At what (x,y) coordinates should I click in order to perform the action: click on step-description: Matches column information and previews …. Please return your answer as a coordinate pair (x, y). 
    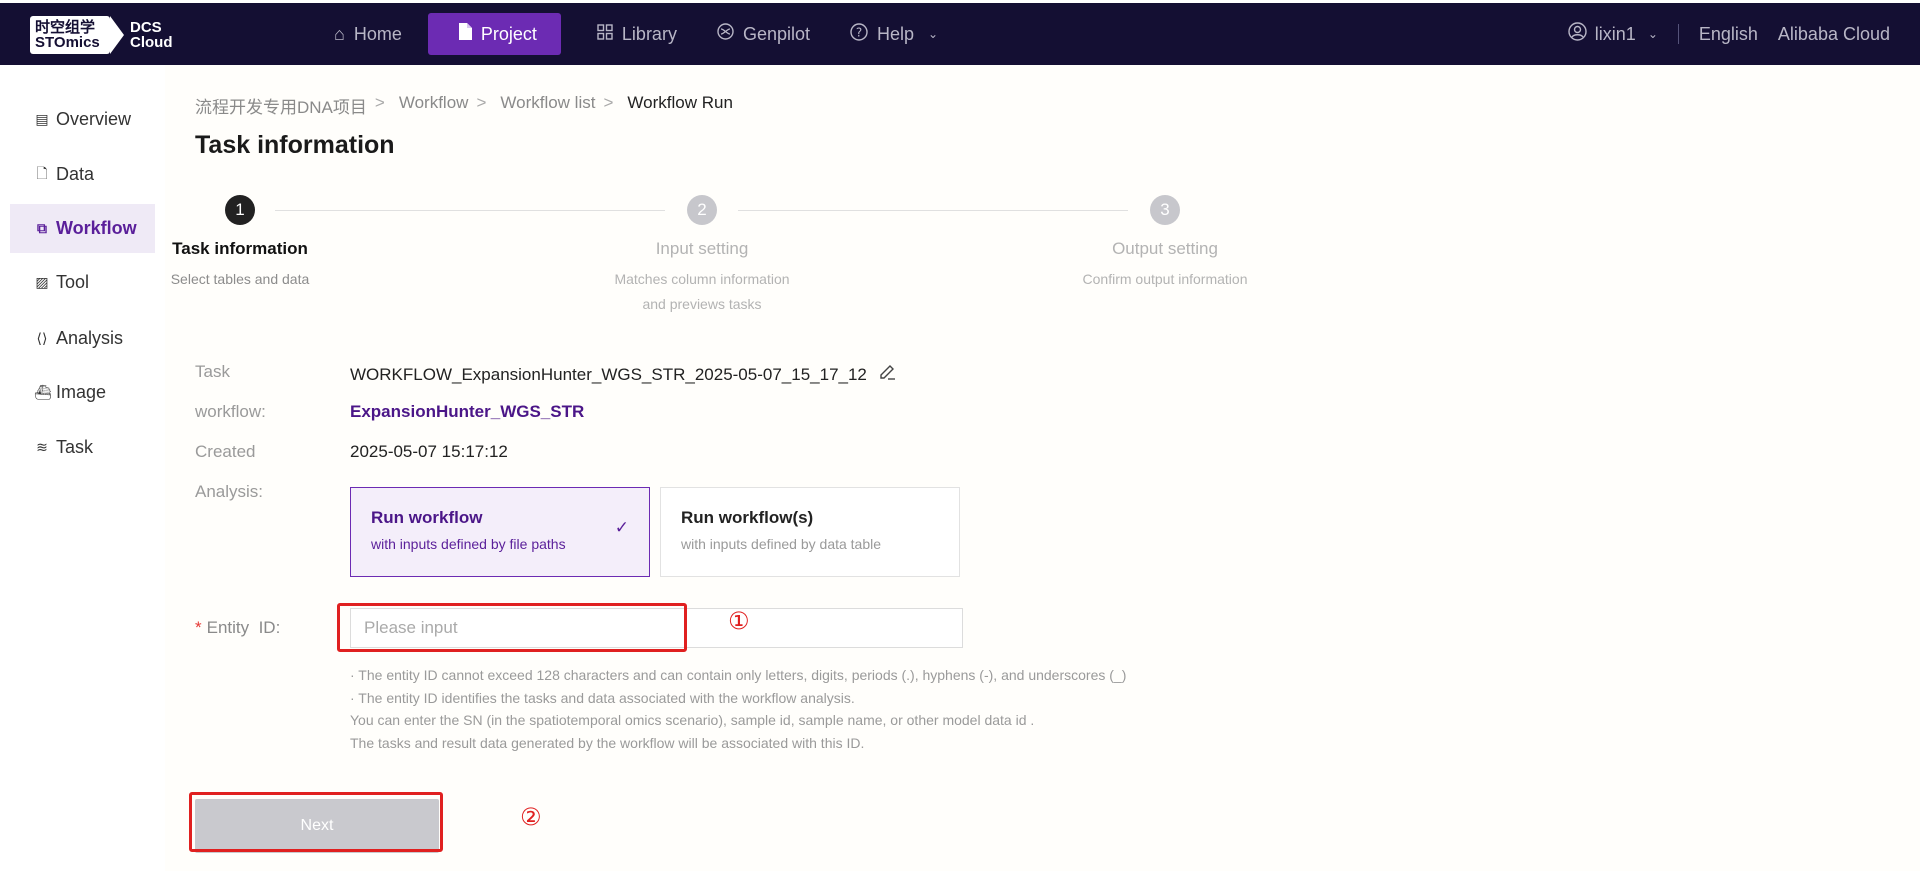
    Looking at the image, I should click on (702, 292).